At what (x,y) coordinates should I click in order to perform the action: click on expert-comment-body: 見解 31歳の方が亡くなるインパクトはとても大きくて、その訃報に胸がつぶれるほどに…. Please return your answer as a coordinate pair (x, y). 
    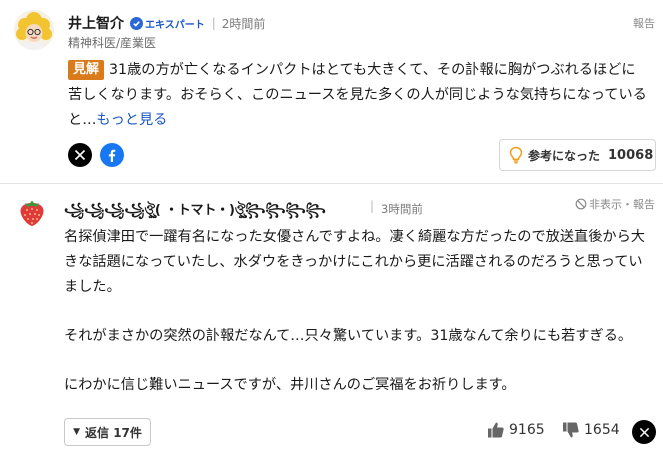
    Looking at the image, I should click on (358, 95).